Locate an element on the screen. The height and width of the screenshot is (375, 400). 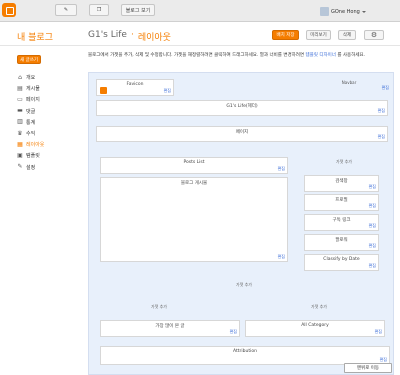
followers-widget: 팔로워 편집 is located at coordinates (341, 242).